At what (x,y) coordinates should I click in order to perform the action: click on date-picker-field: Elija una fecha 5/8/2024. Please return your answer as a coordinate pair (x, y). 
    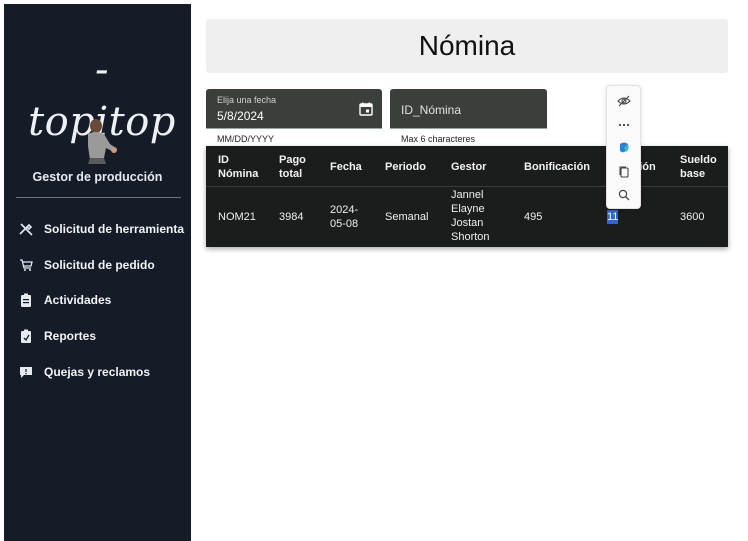
    Looking at the image, I should click on (294, 109).